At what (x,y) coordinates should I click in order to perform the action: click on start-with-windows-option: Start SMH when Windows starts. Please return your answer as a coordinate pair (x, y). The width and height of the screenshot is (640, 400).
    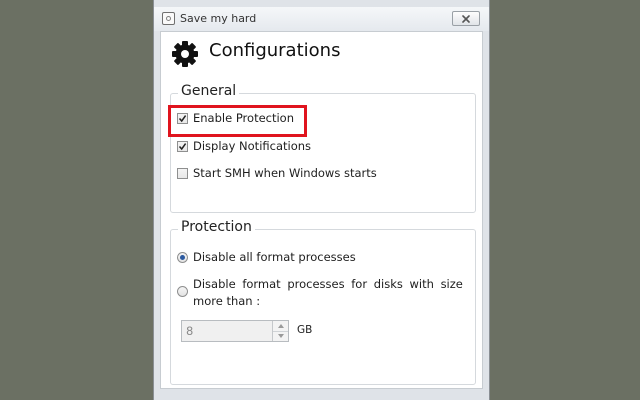
    Looking at the image, I should click on (277, 173).